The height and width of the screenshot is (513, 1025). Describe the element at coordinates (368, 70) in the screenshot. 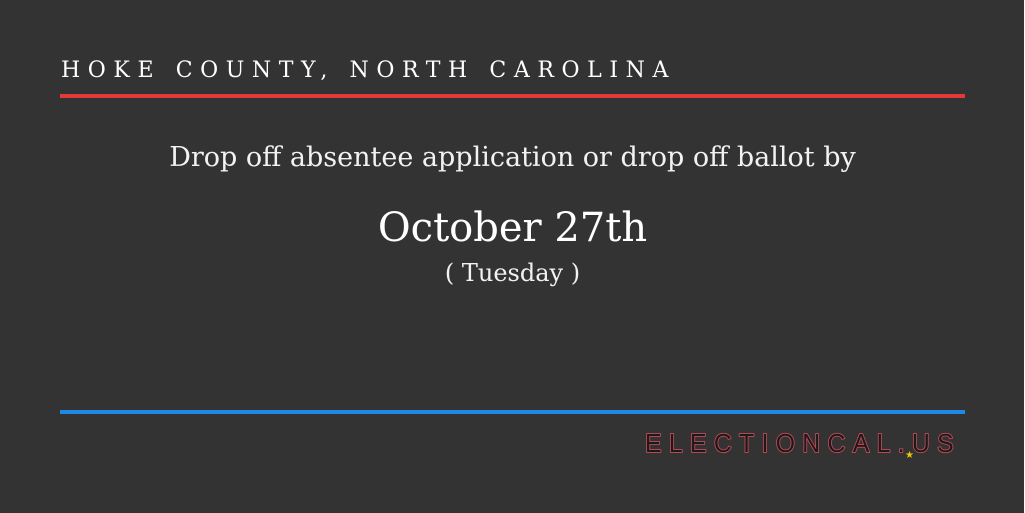

I see `county-title: HOKE COUNTY, NORTH CAROLINA` at that location.